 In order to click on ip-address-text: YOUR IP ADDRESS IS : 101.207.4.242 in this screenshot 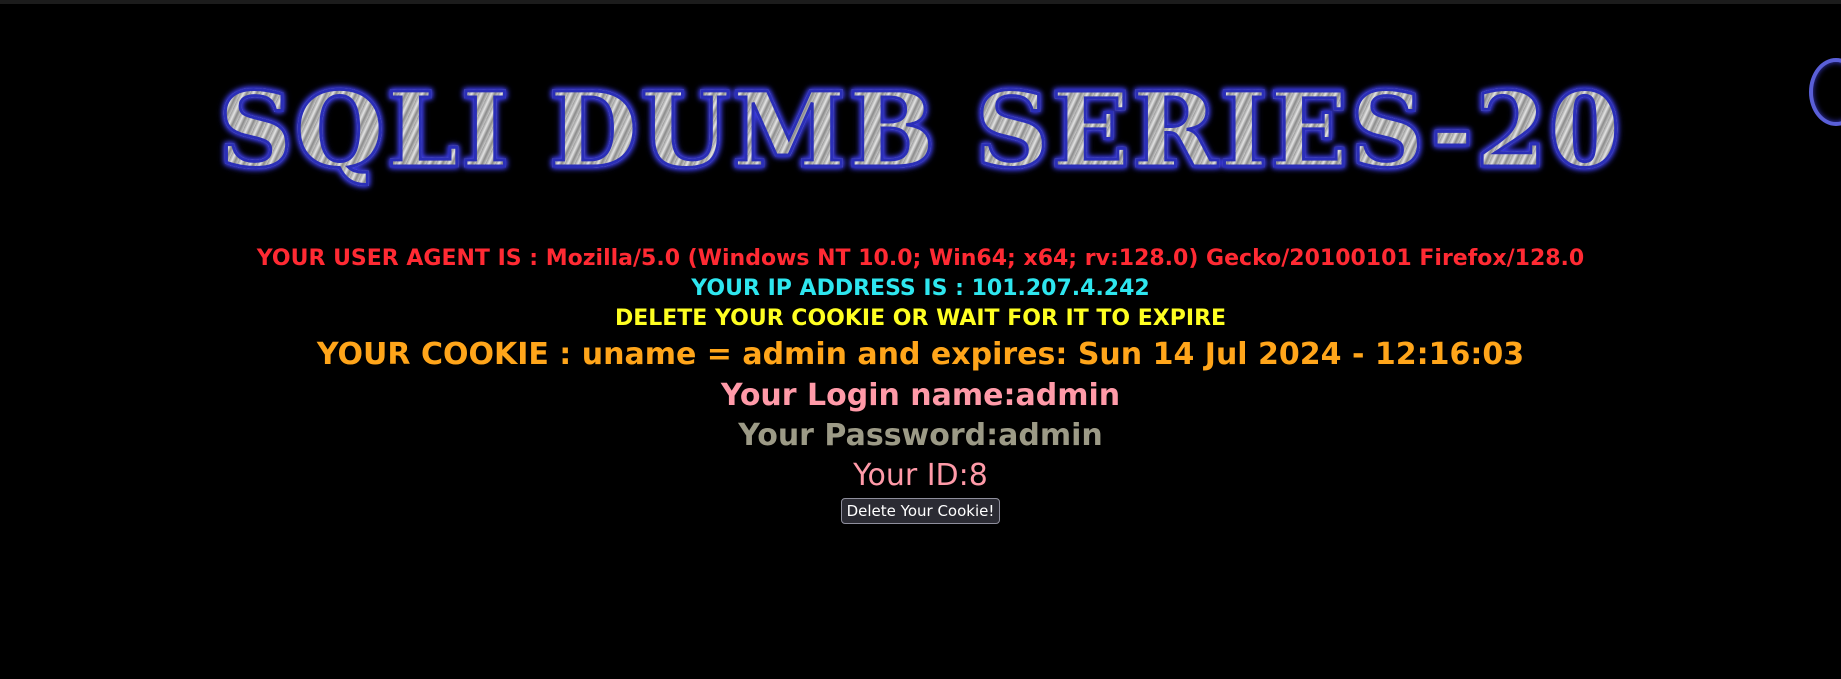, I will do `click(920, 288)`.